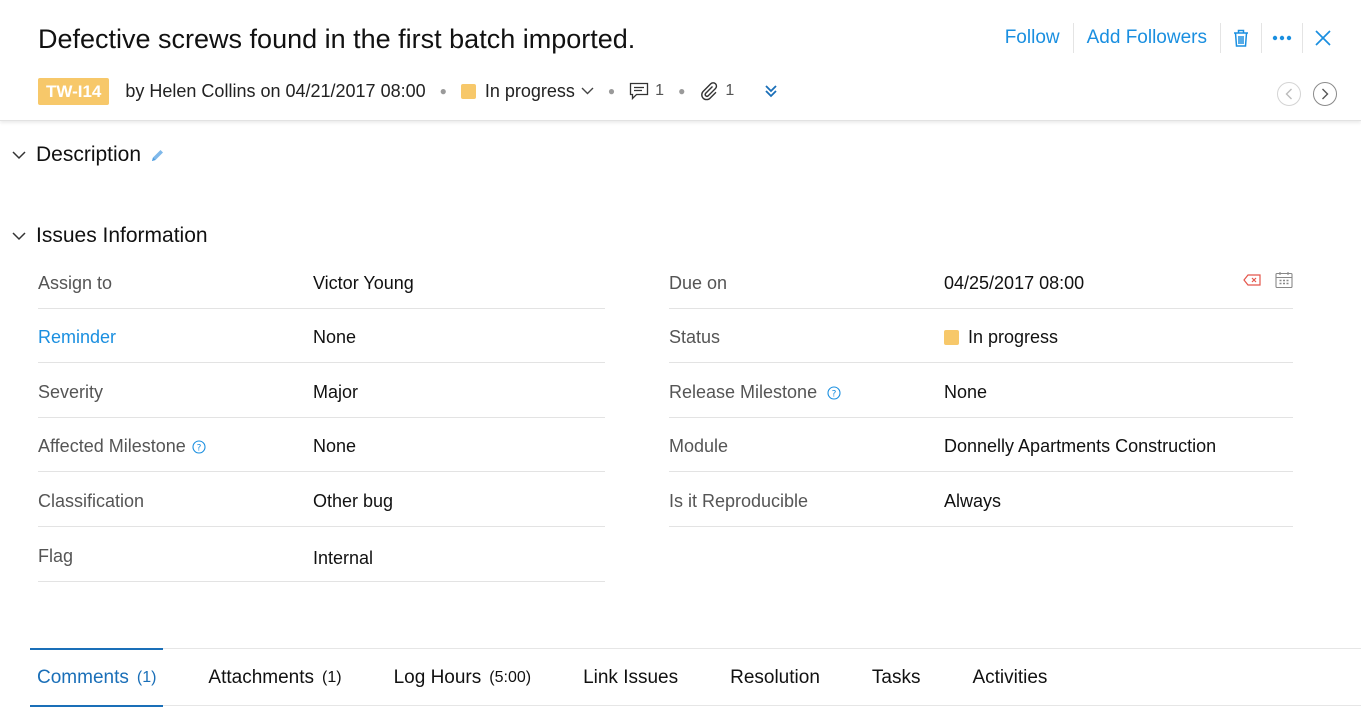 This screenshot has width=1361, height=725. I want to click on tab-count: (5:00), so click(510, 677).